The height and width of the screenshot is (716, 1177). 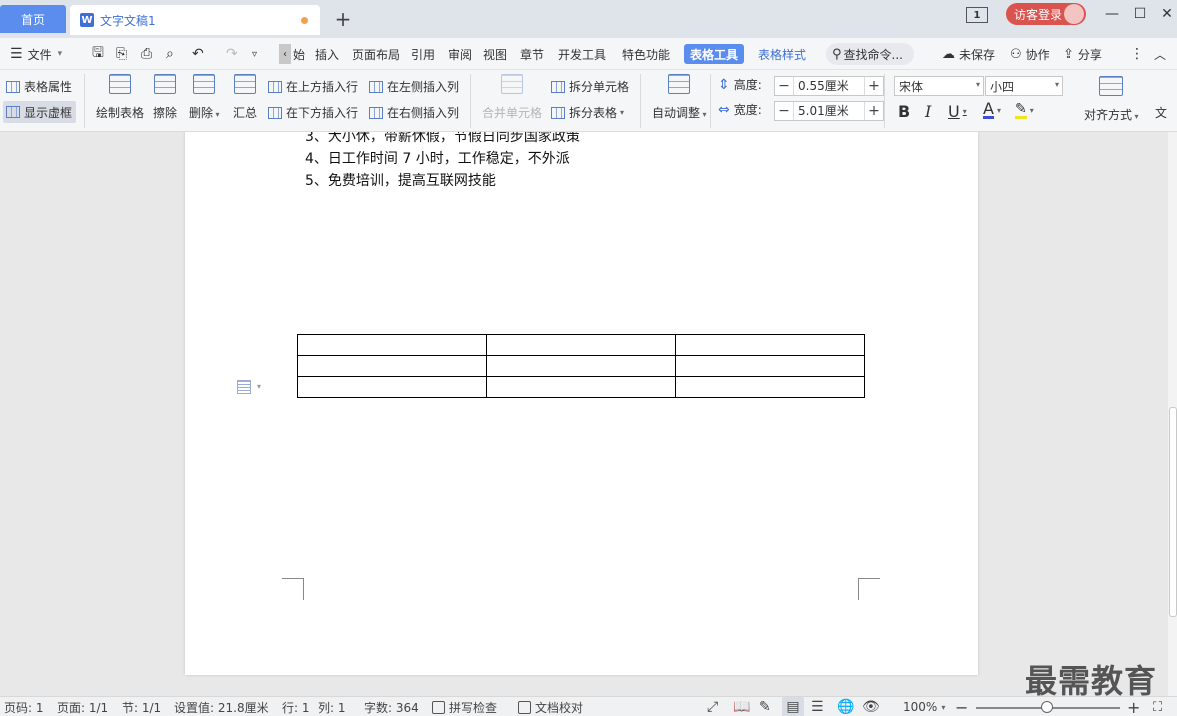 I want to click on scrollbar-thumb, so click(x=1173, y=512).